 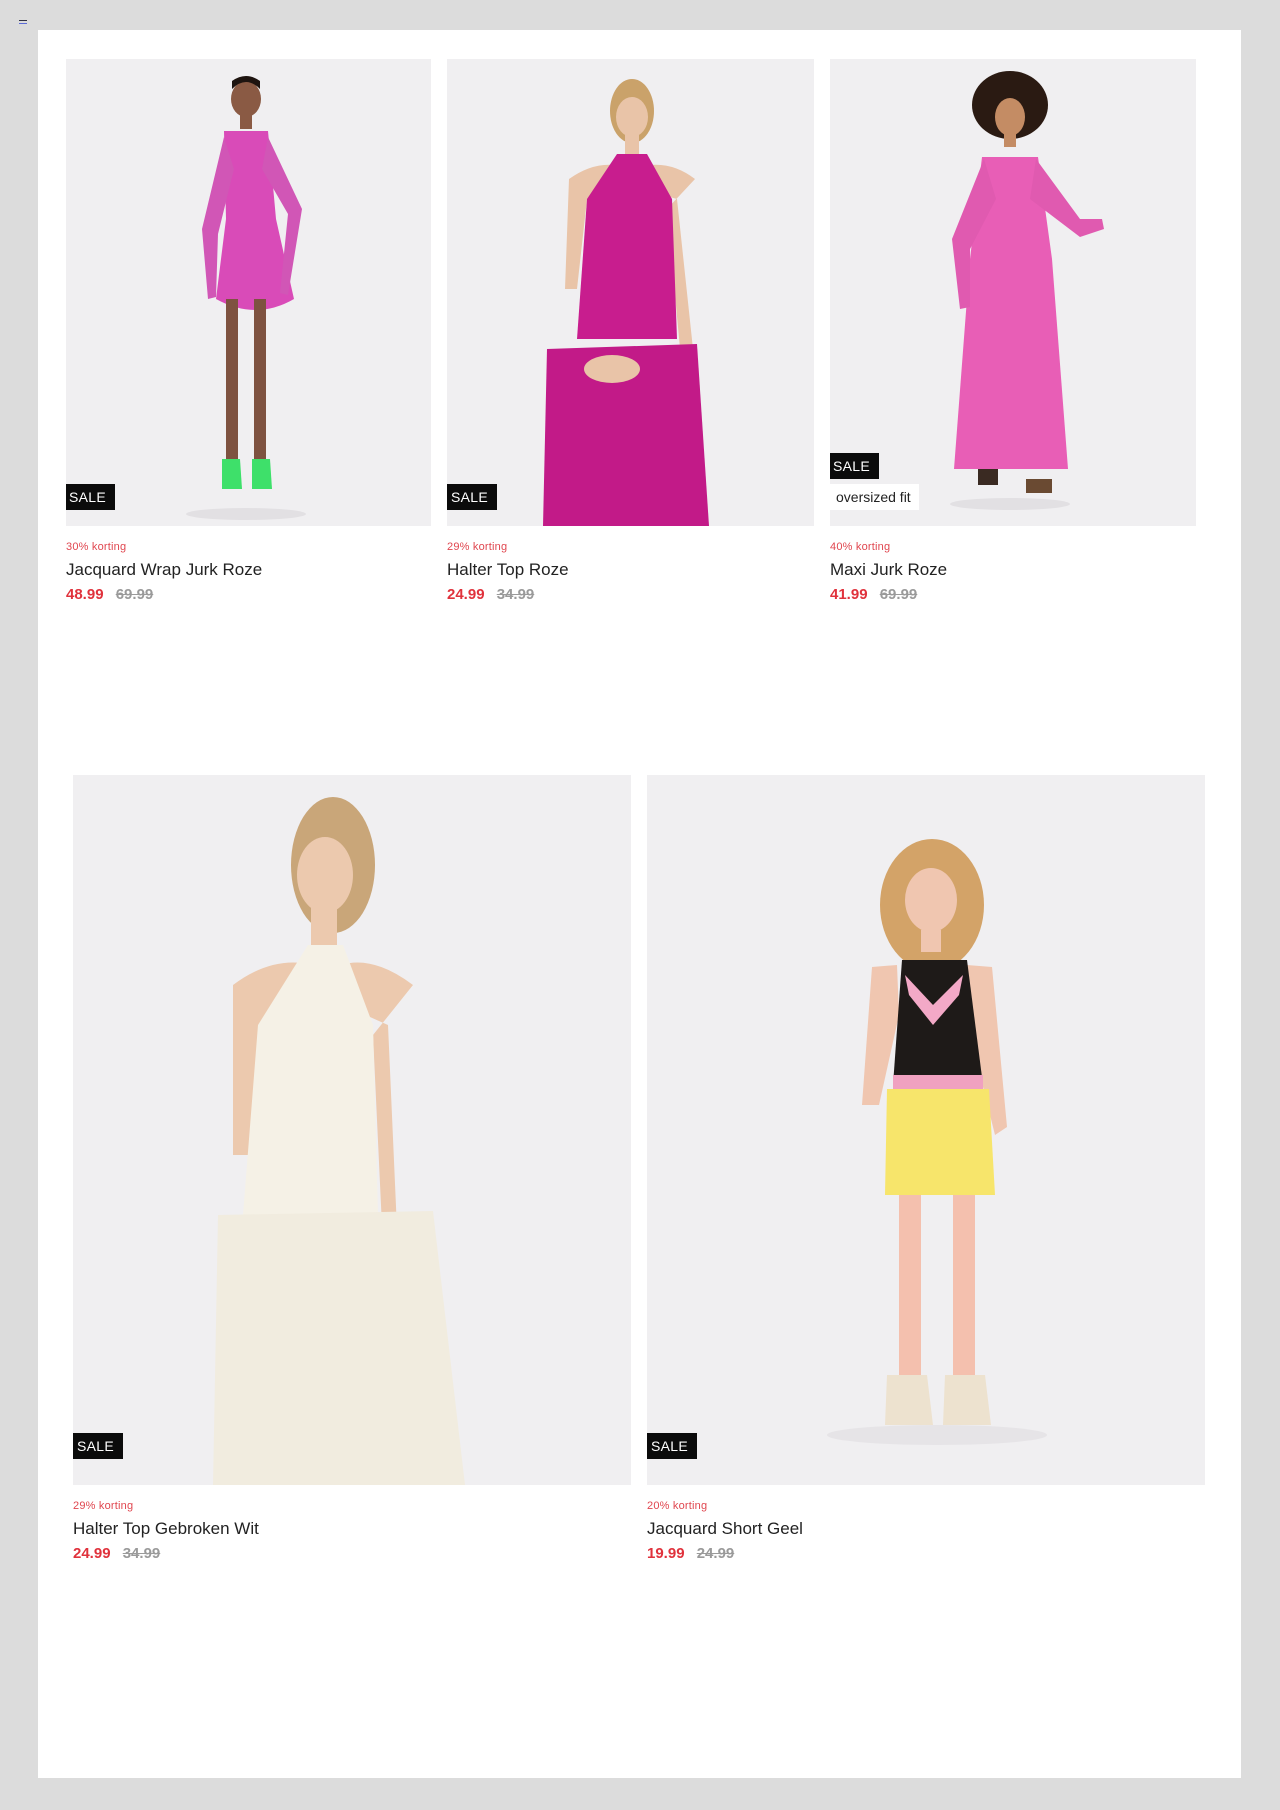 I want to click on model-photo-pink-maxi-dress, so click(x=1027, y=290).